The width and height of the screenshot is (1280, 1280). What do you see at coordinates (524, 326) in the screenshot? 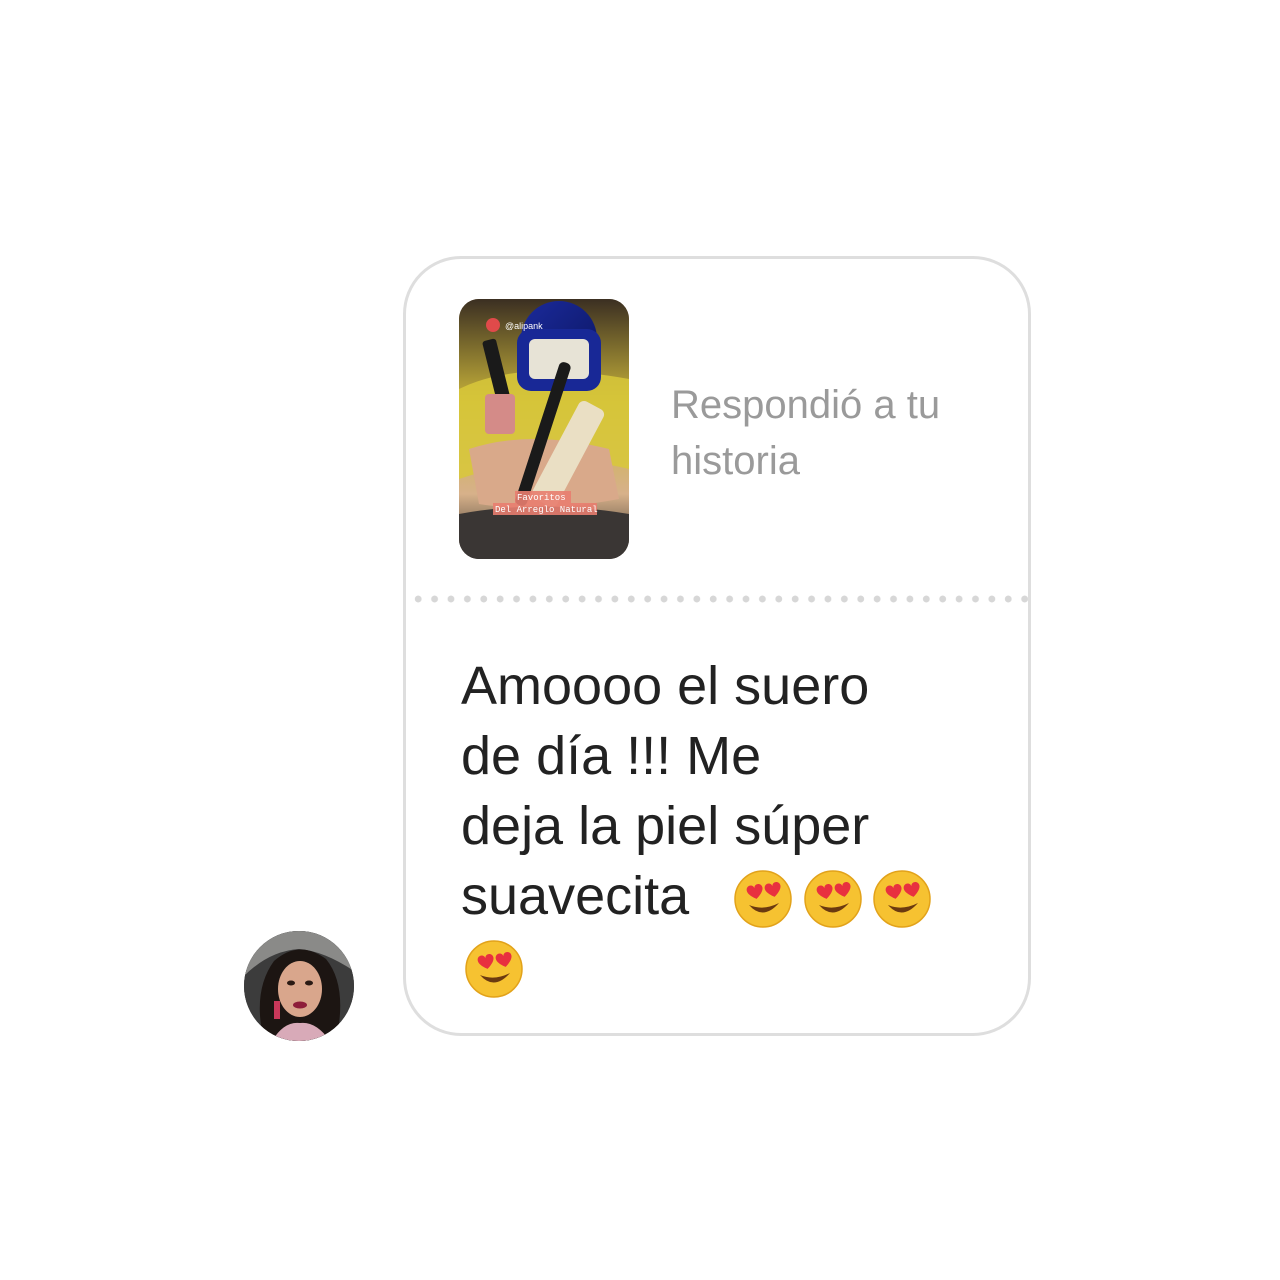
I see `story-username: @alipank` at bounding box center [524, 326].